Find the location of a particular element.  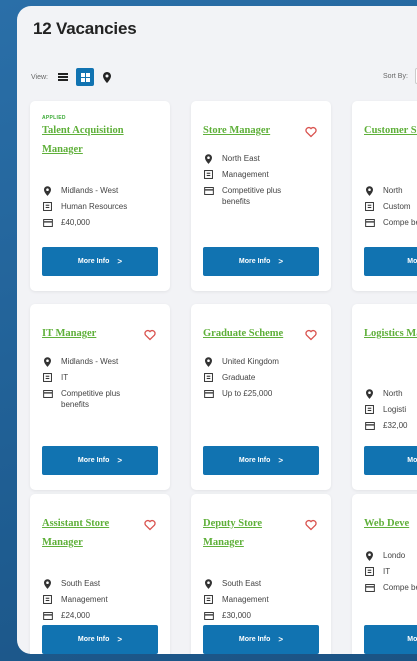

job-title-link: IT Manager is located at coordinates (89, 333).